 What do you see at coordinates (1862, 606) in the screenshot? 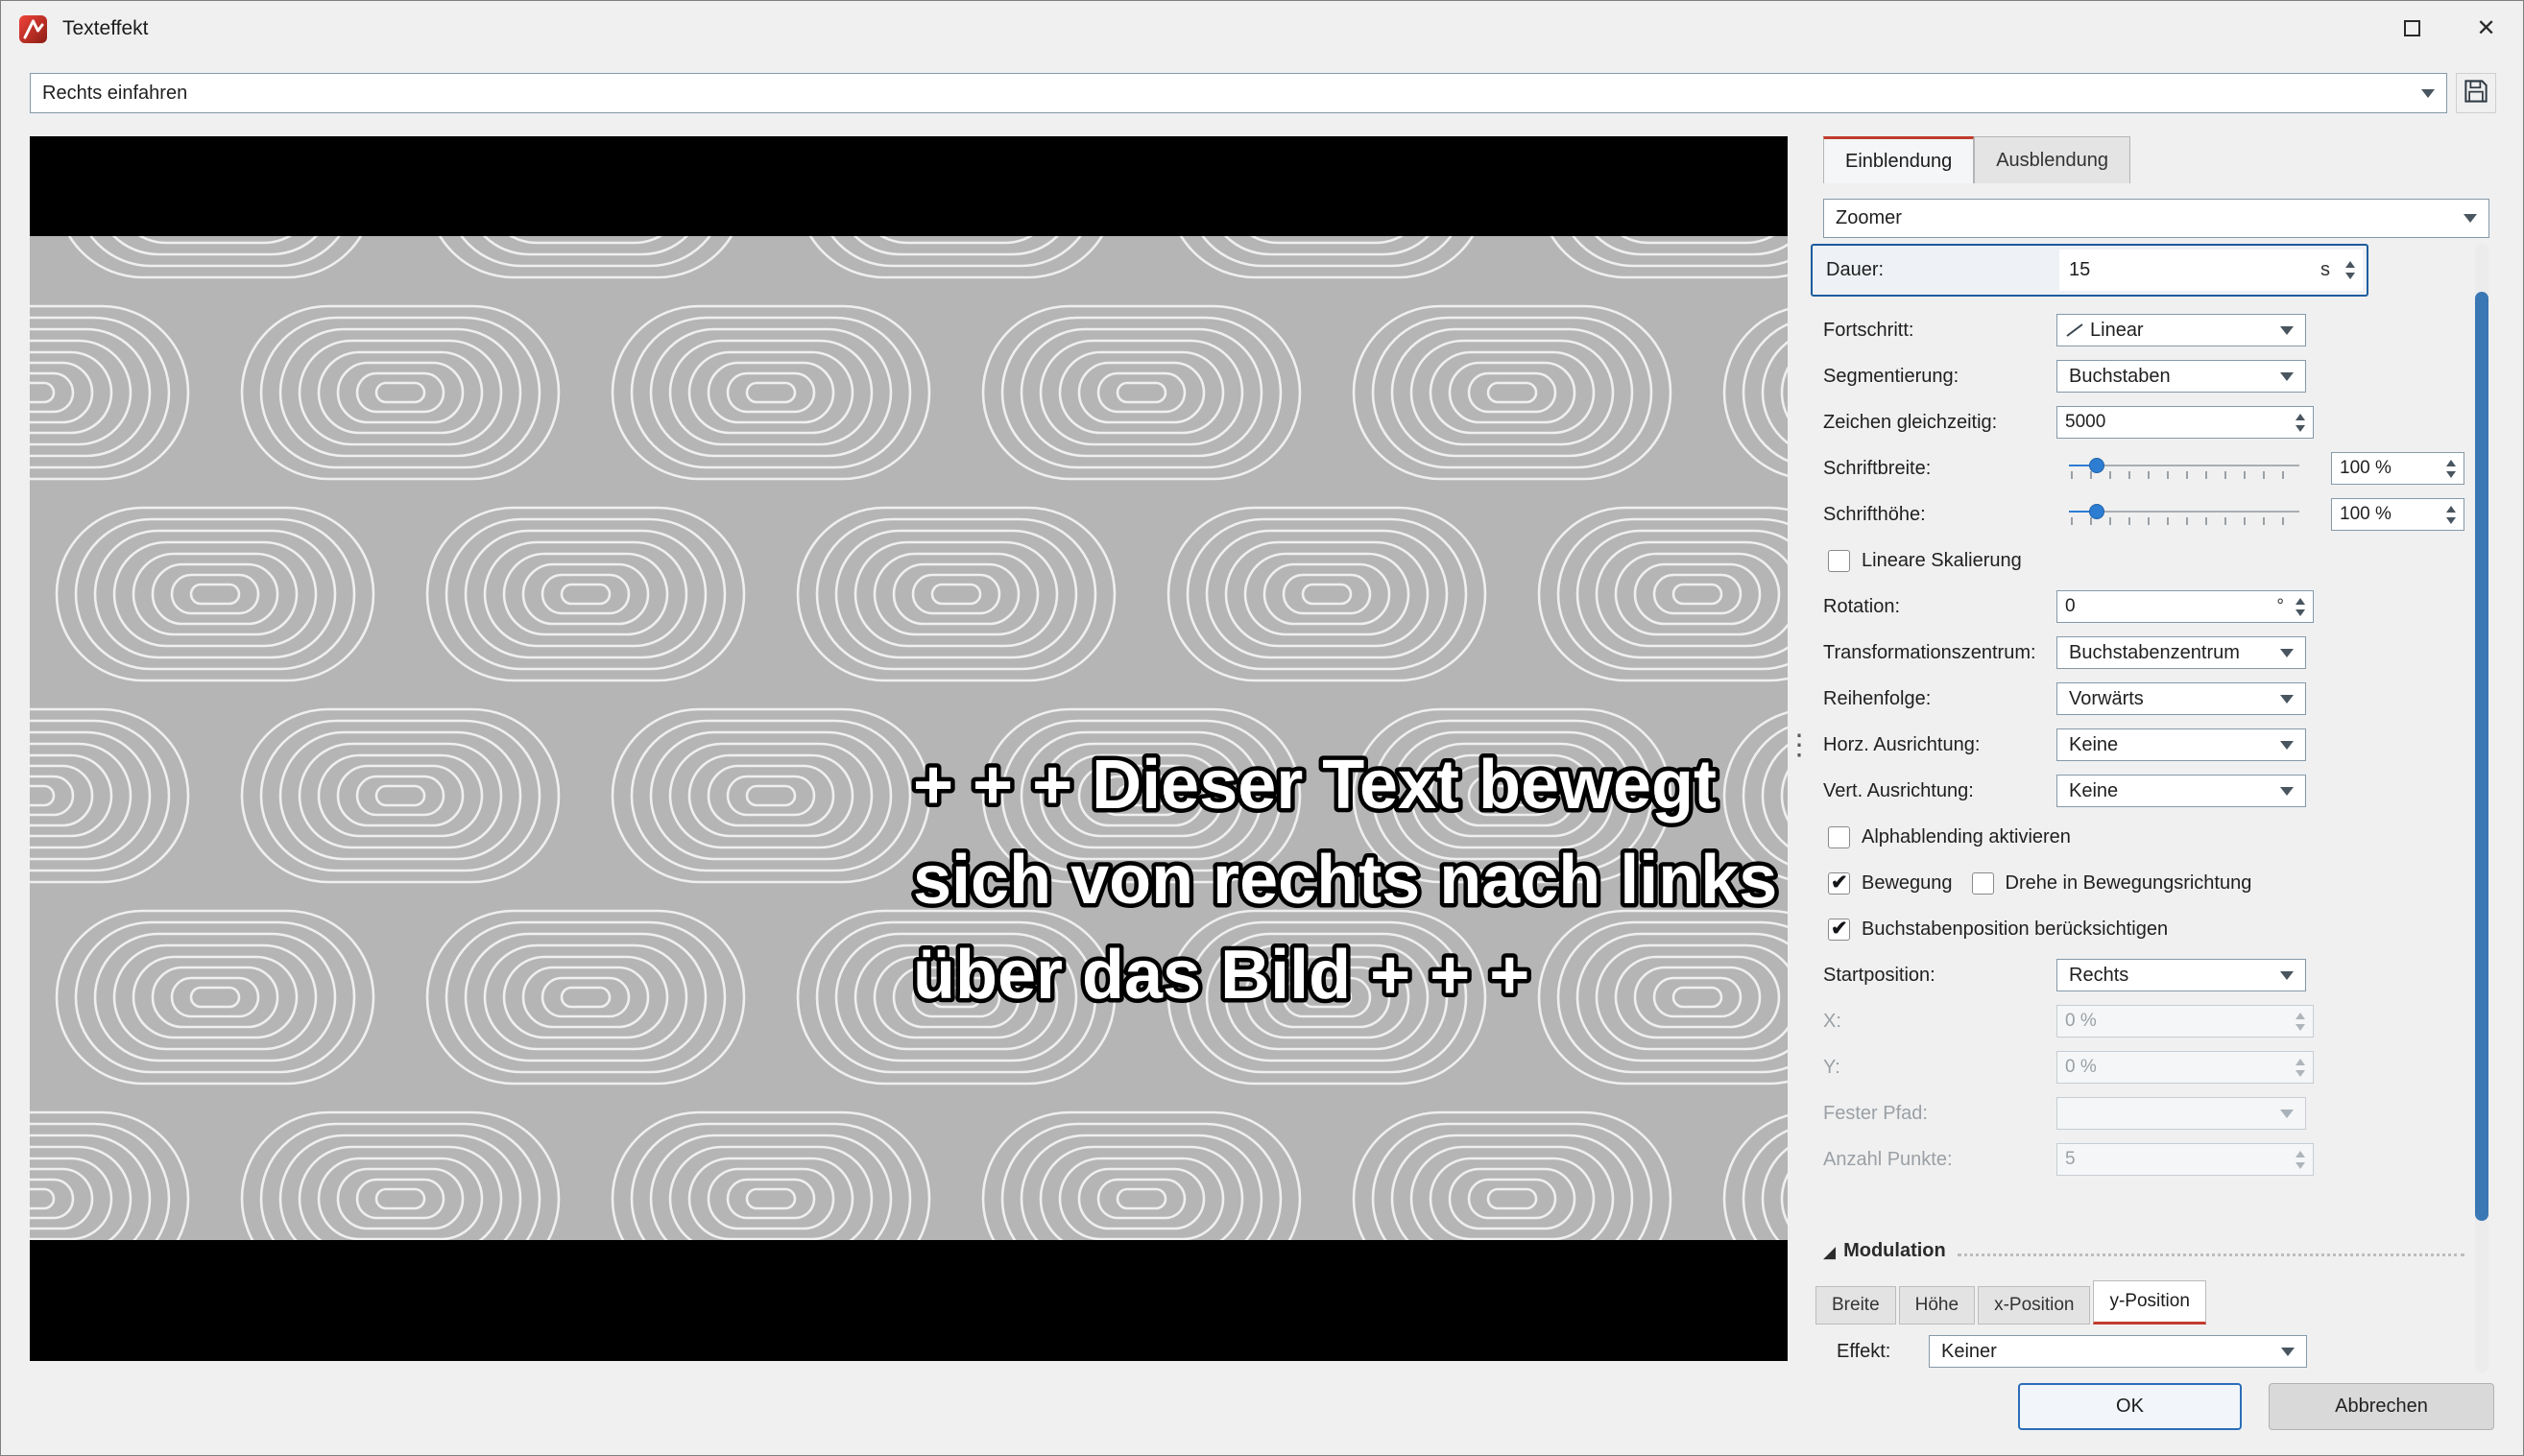
I see `rotation-label: Rotation:` at bounding box center [1862, 606].